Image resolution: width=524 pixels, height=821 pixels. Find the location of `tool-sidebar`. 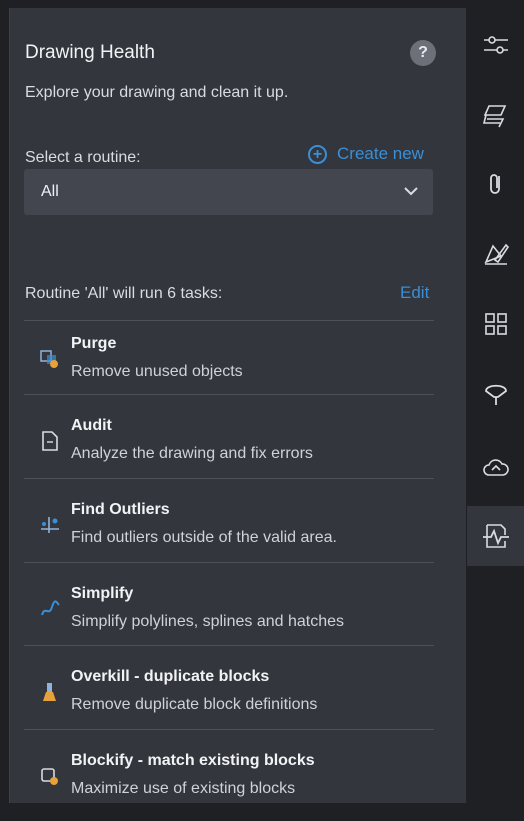

tool-sidebar is located at coordinates (495, 401).